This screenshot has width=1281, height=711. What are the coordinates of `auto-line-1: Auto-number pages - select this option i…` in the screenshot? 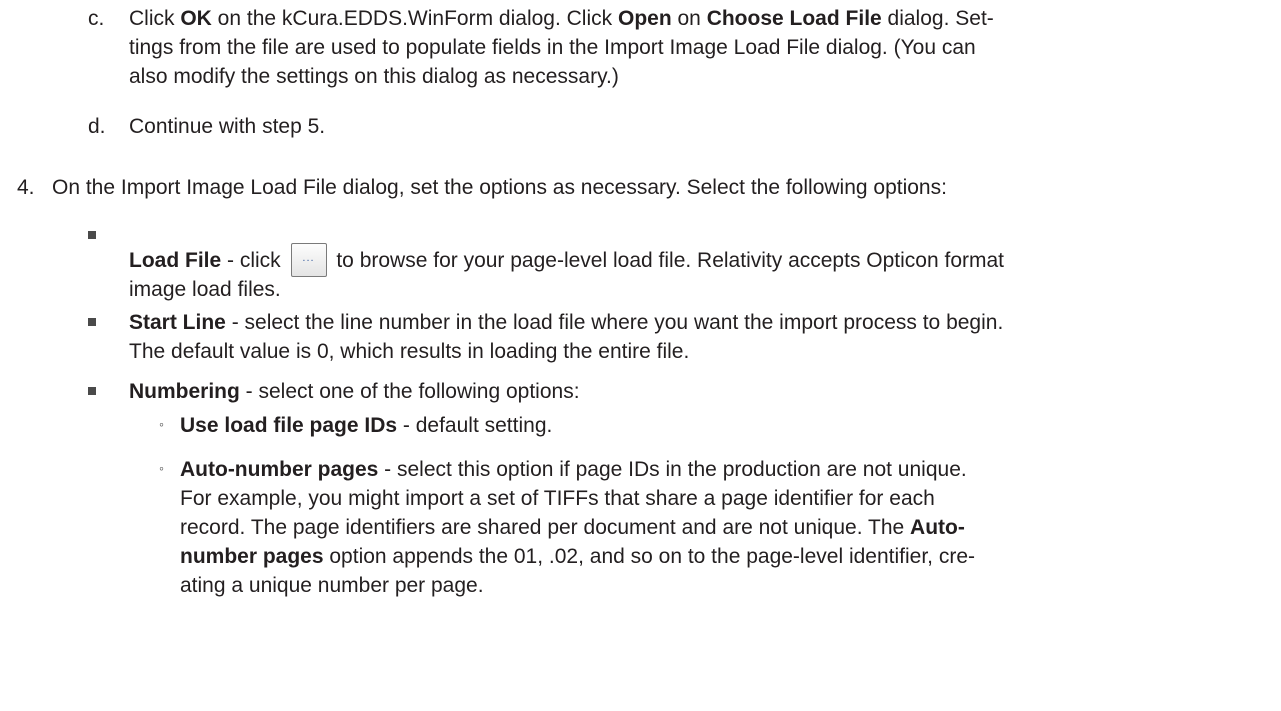 It's located at (573, 469).